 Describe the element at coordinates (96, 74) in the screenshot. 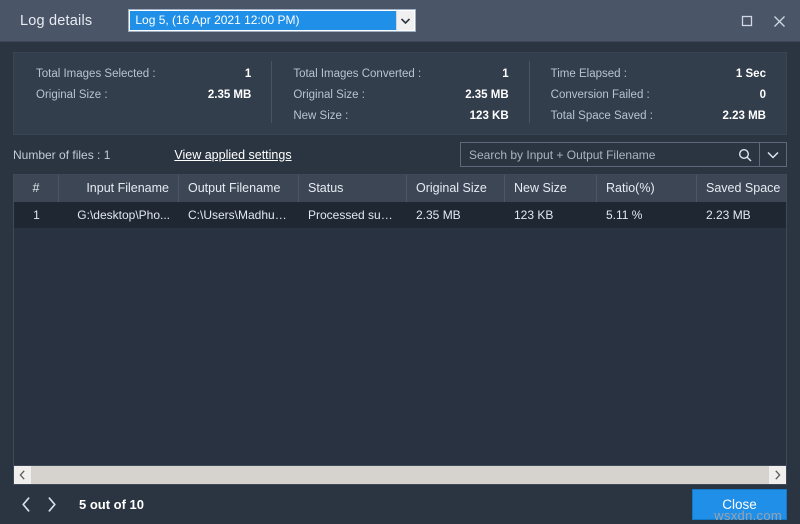

I see `stat-label: Total Images Selected :` at that location.